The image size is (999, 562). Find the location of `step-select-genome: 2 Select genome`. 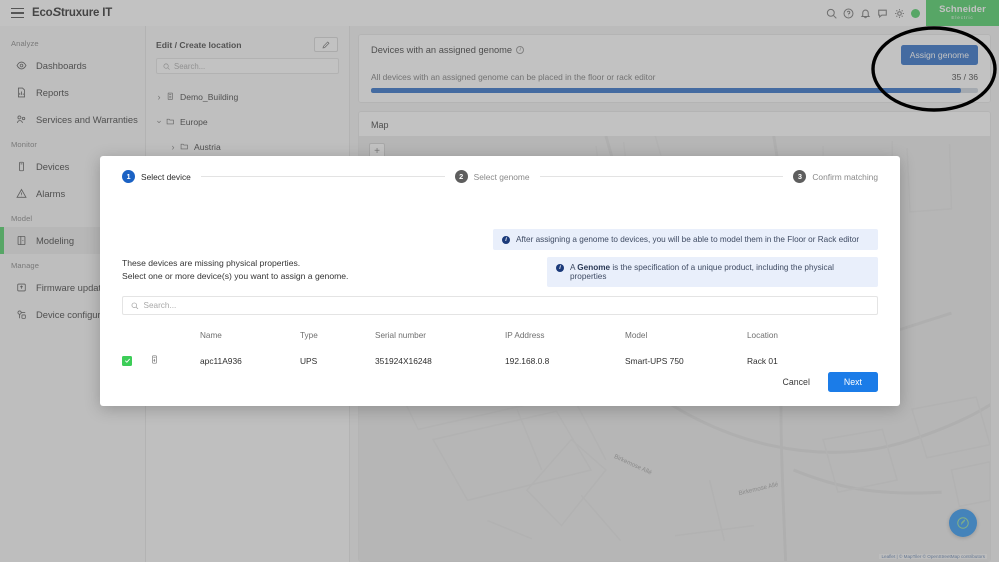

step-select-genome: 2 Select genome is located at coordinates (492, 176).